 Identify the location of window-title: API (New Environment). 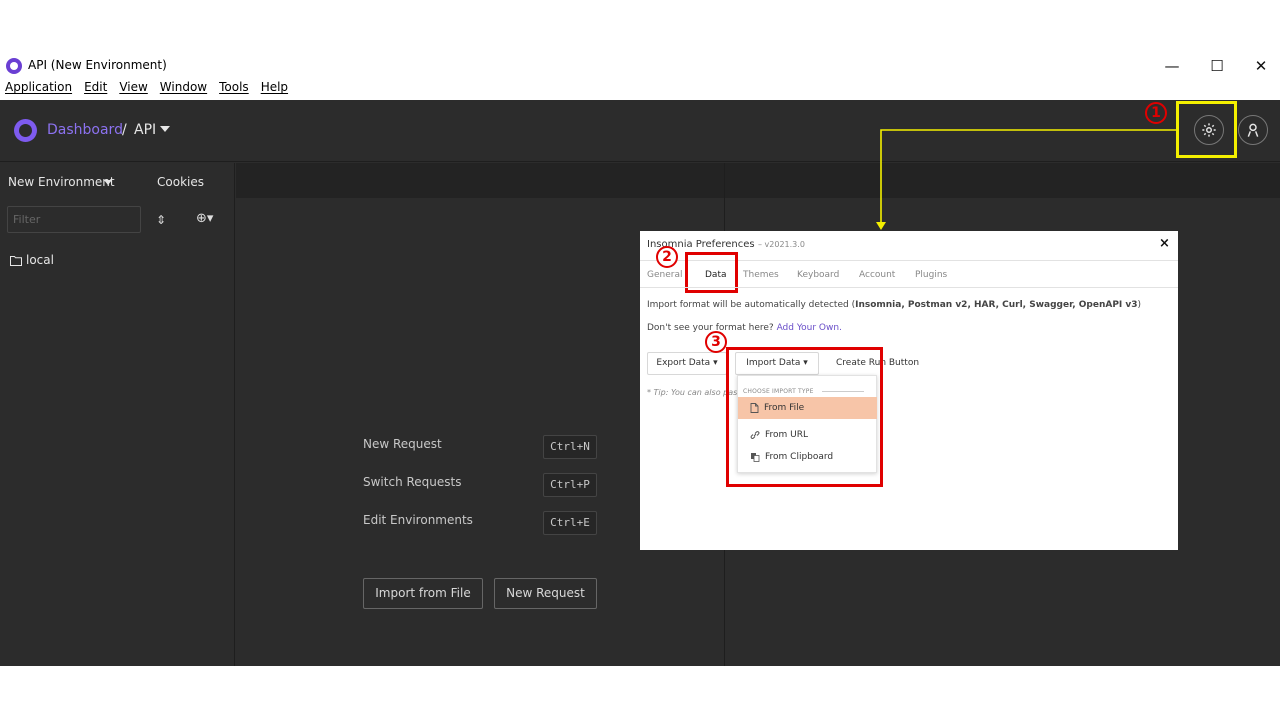
(97, 65).